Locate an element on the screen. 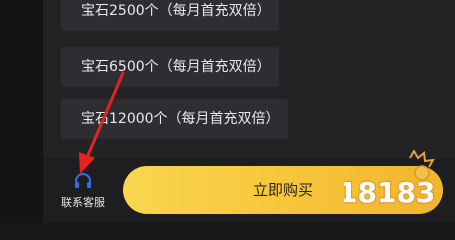  gem-option-label: 宝石6500个（每月首充双倍） is located at coordinates (176, 67).